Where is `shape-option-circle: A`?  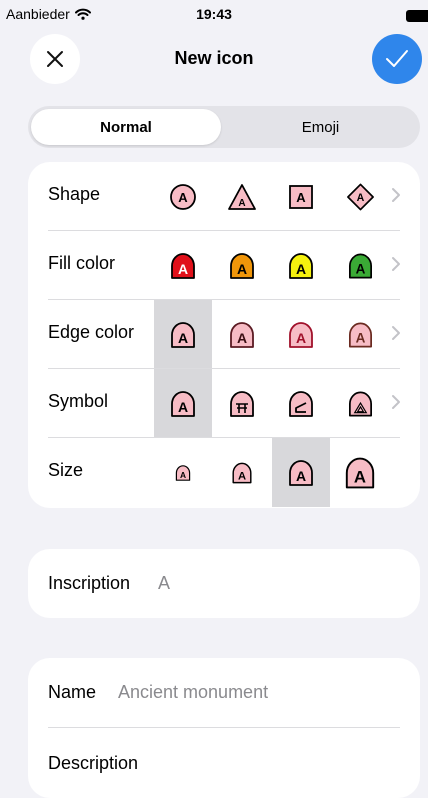
shape-option-circle: A is located at coordinates (183, 196).